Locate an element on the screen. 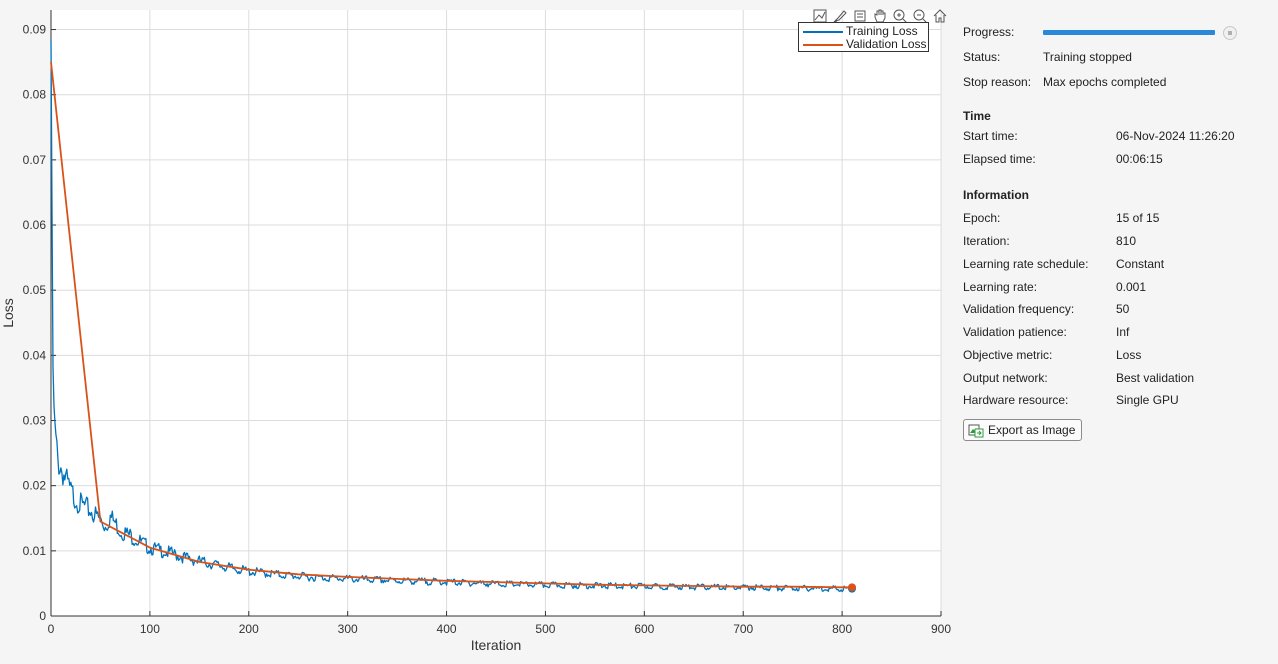 The image size is (1278, 664). hardware-label: Hardware resource: is located at coordinates (1016, 400).